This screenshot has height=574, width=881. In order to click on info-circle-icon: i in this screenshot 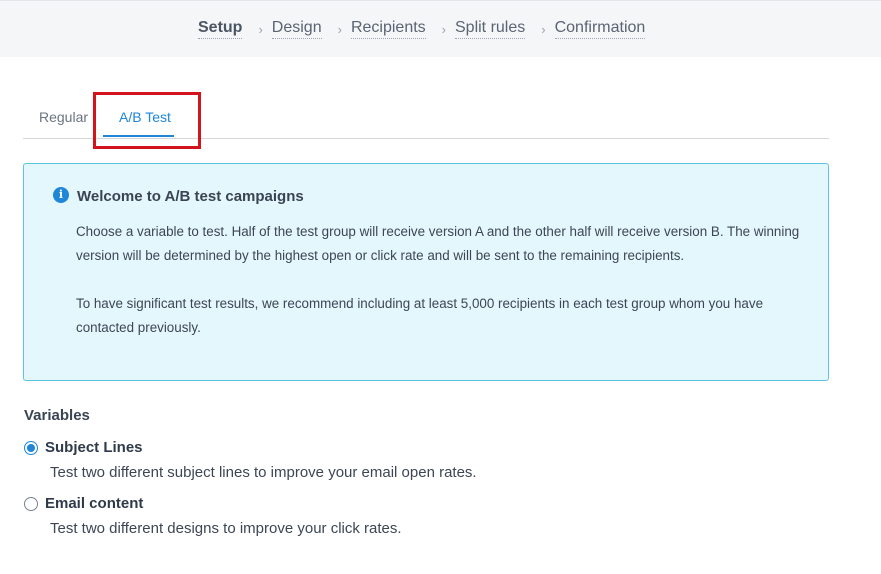, I will do `click(61, 195)`.